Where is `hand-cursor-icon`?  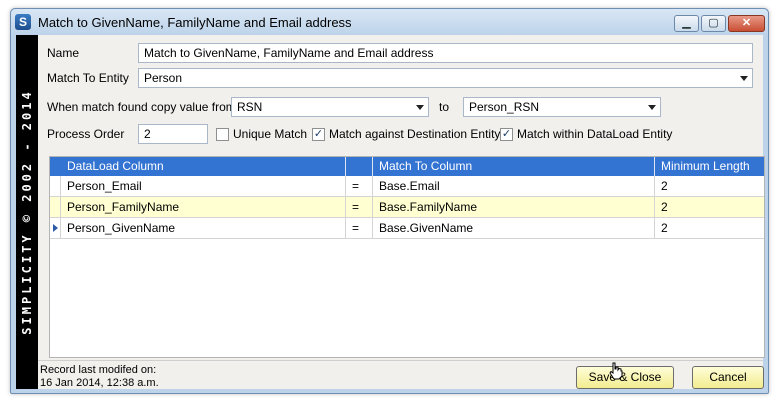
hand-cursor-icon is located at coordinates (616, 371).